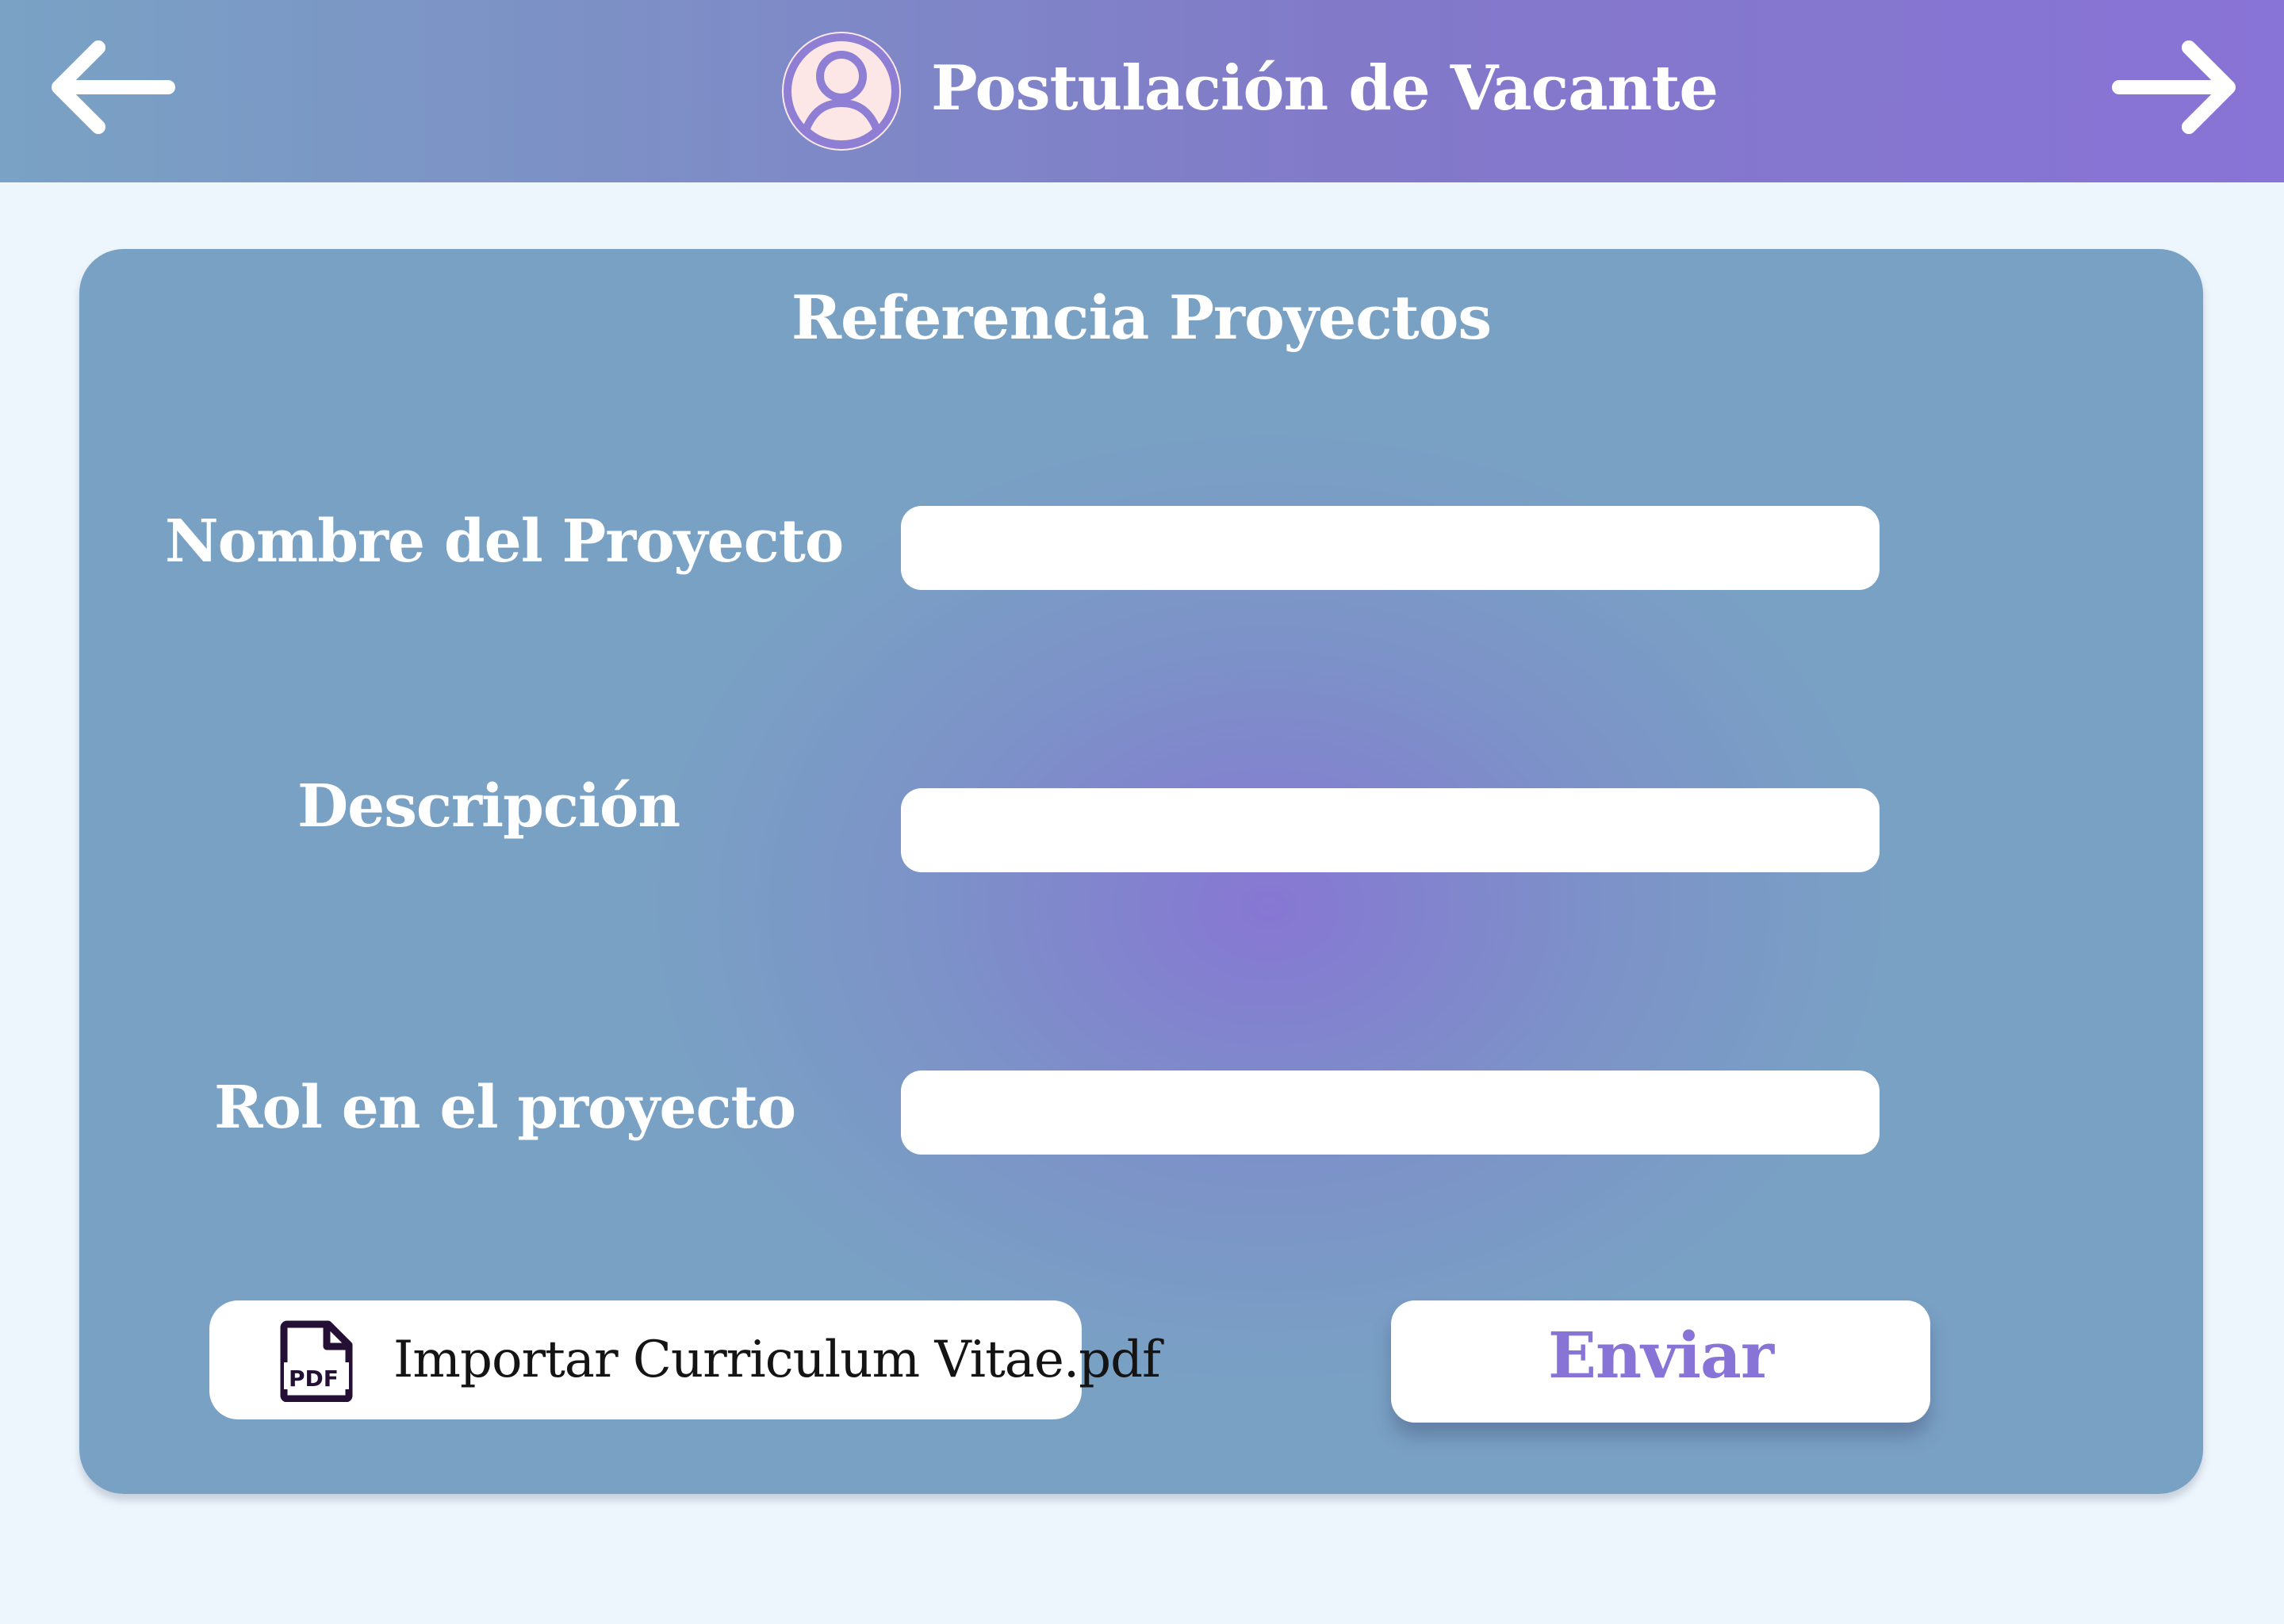  I want to click on pdf-file-icon: PDF, so click(316, 1361).